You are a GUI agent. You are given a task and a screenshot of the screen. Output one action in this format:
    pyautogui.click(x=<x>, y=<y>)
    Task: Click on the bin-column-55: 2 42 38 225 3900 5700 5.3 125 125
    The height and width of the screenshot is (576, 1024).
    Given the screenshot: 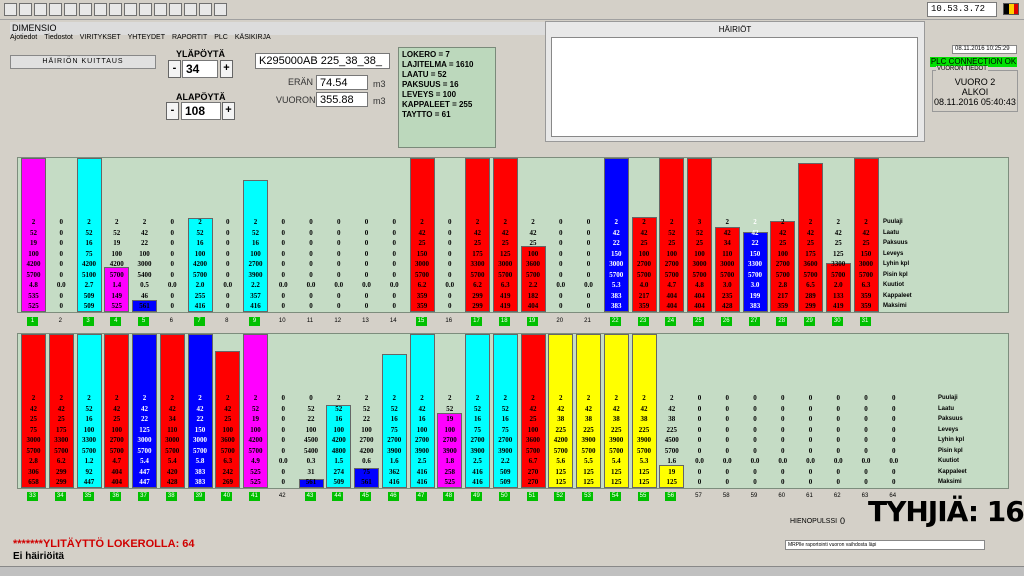 What is the action you would take?
    pyautogui.click(x=644, y=440)
    